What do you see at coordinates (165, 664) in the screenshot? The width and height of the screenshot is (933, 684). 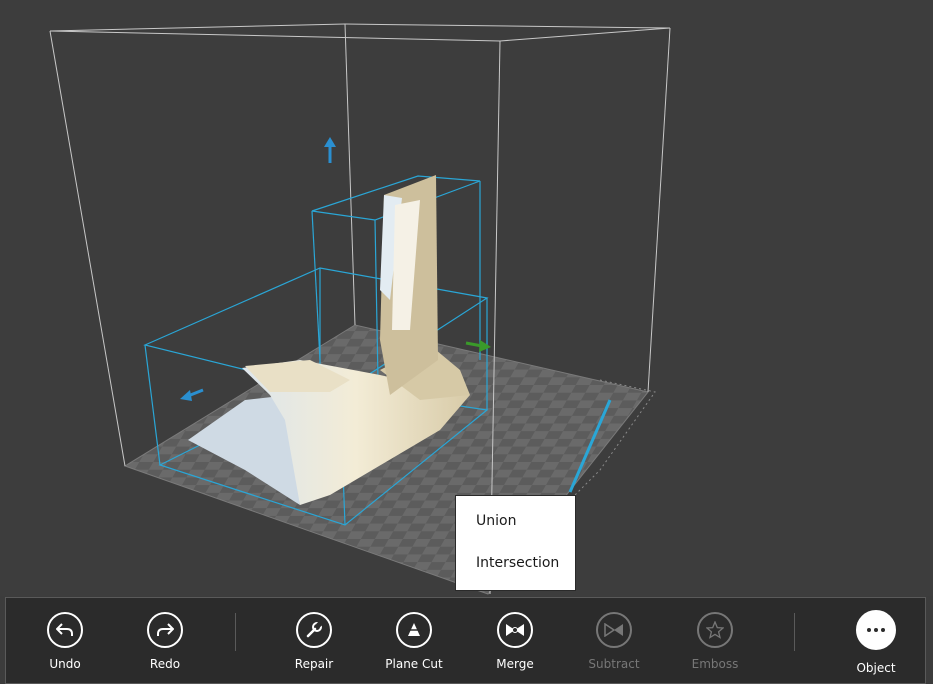 I see `redo-label: Redo` at bounding box center [165, 664].